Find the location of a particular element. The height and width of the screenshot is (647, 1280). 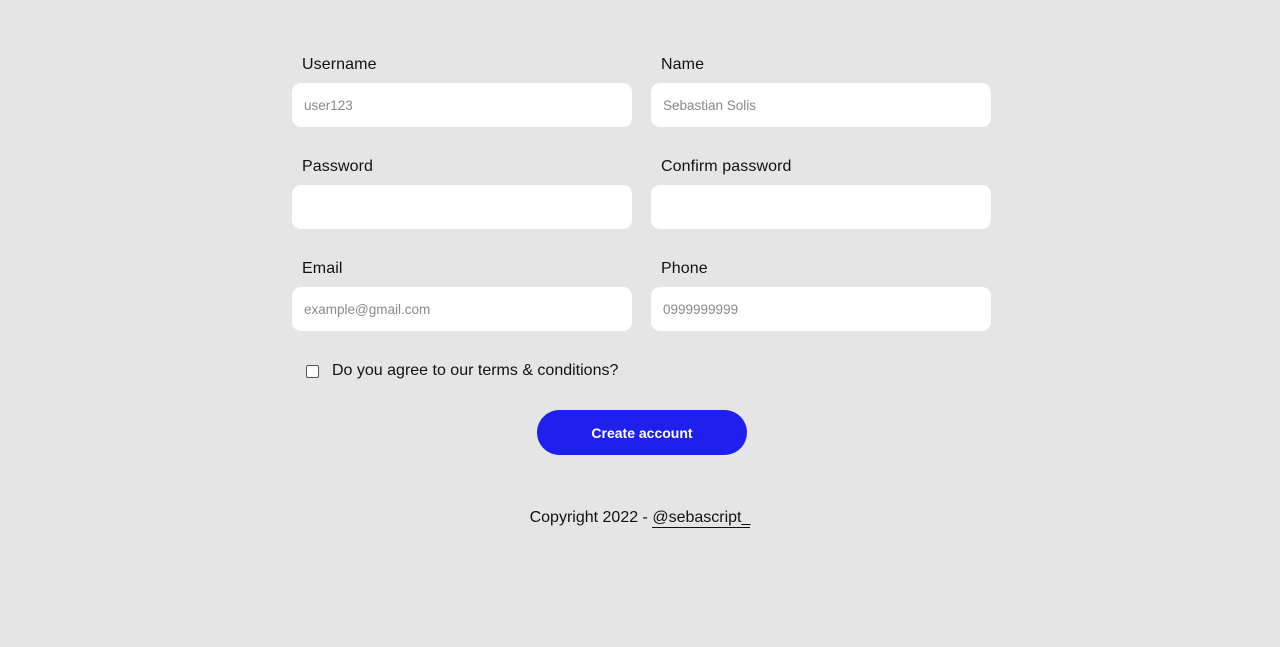

terms-row: Do you agree to our terms & conditions? is located at coordinates (462, 371).